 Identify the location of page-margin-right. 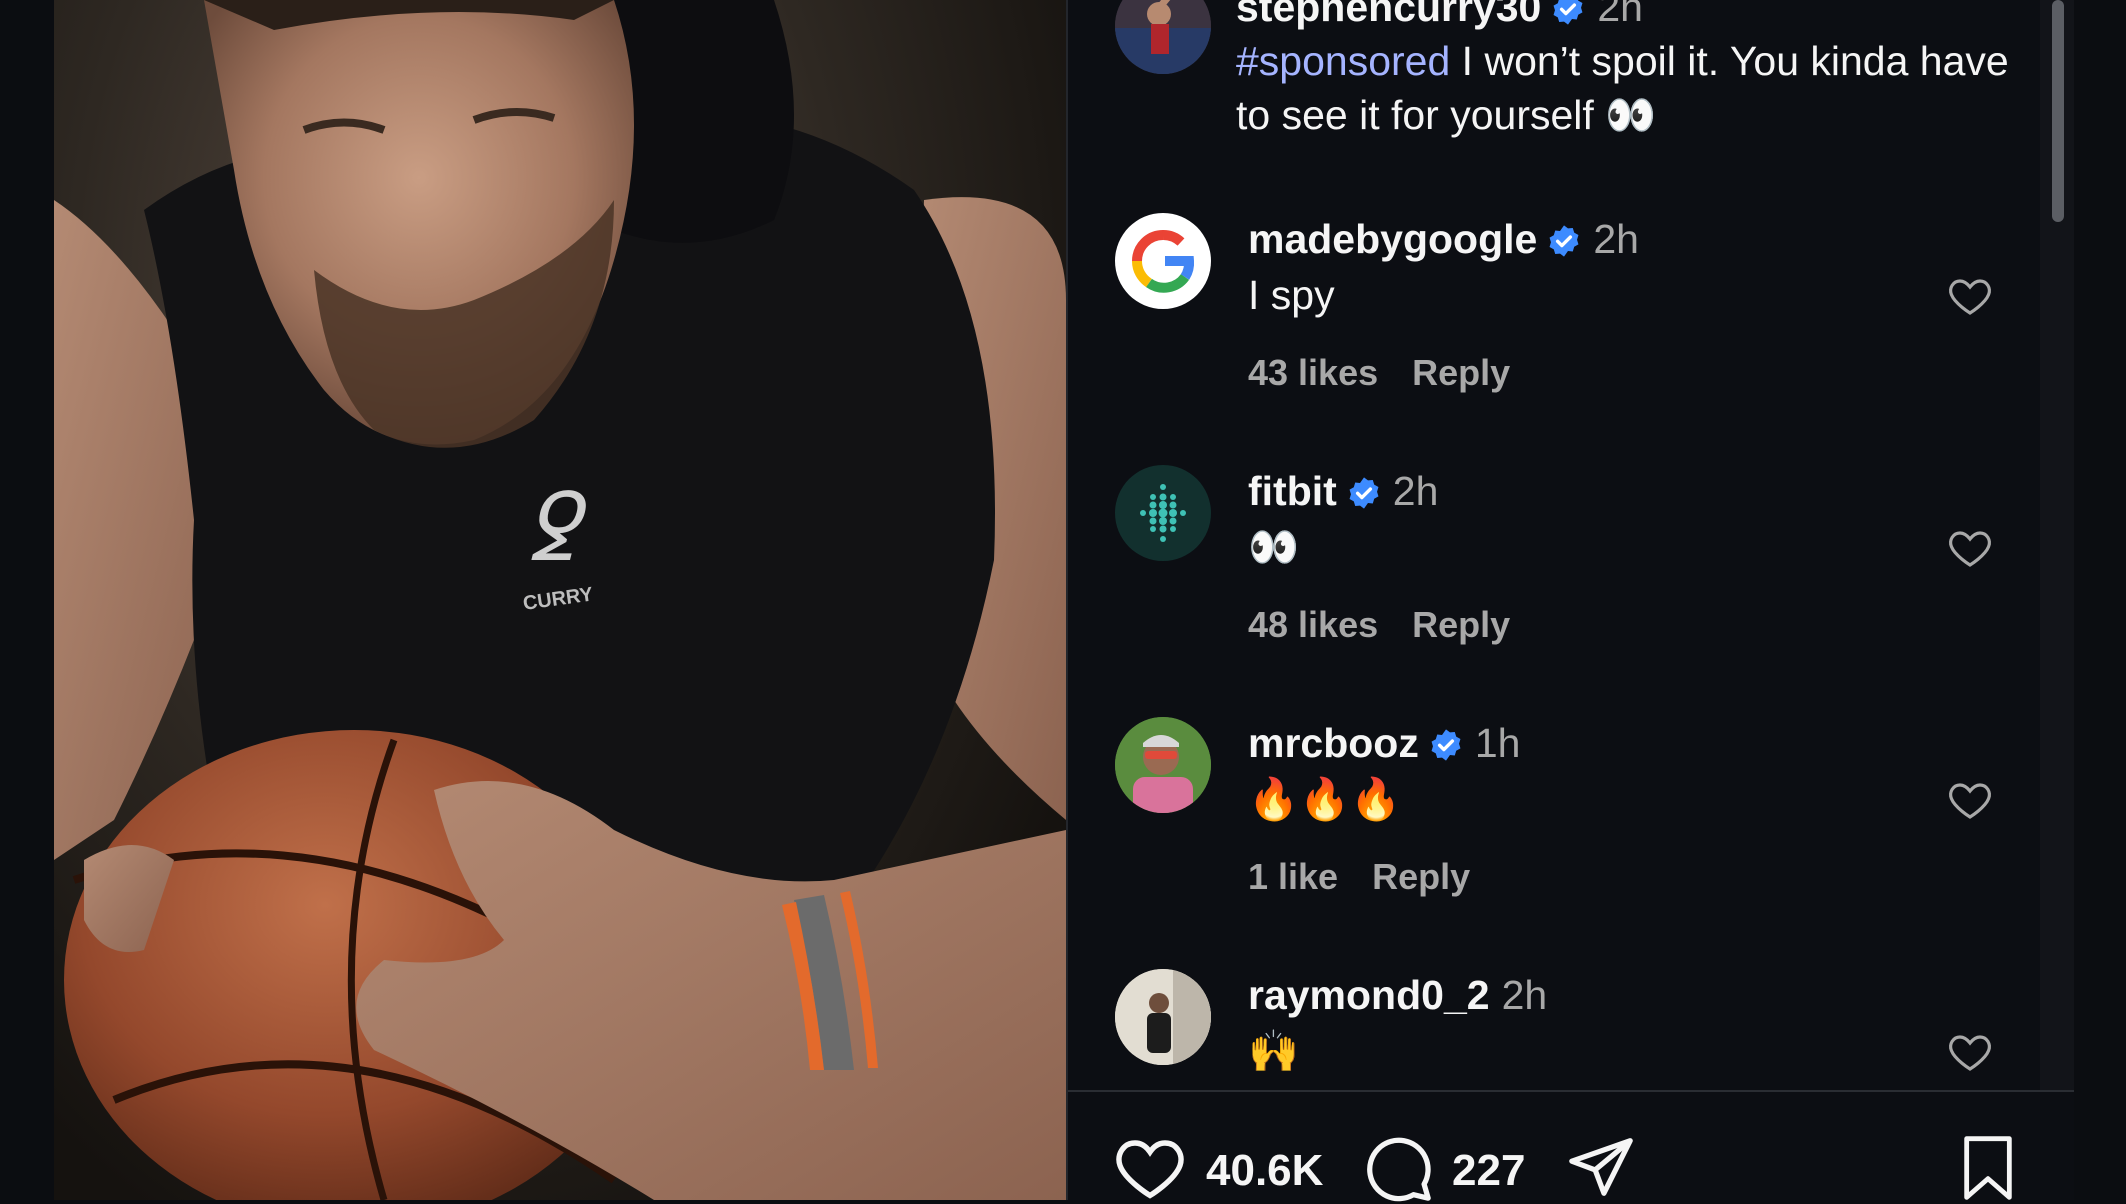
(2100, 600).